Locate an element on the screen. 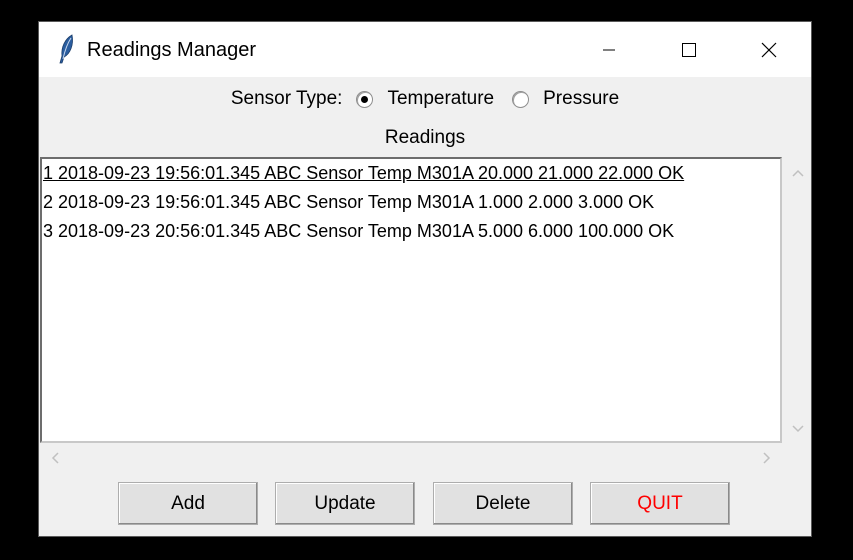 The width and height of the screenshot is (853, 560). radio-temperature: Temperature is located at coordinates (425, 99).